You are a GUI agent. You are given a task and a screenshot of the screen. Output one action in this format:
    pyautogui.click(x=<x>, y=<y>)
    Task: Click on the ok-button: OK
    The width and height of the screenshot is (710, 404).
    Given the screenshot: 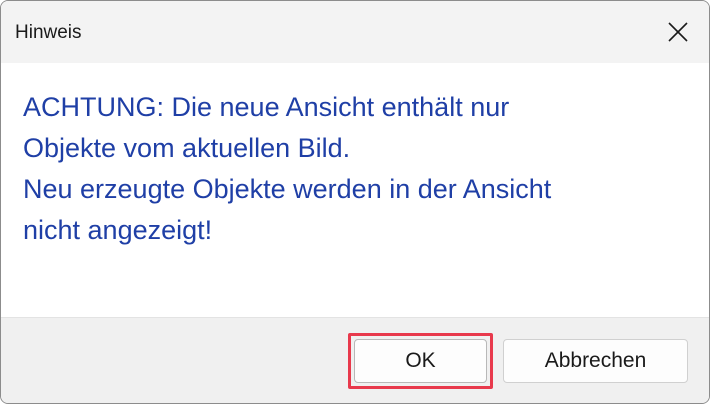 What is the action you would take?
    pyautogui.click(x=420, y=361)
    